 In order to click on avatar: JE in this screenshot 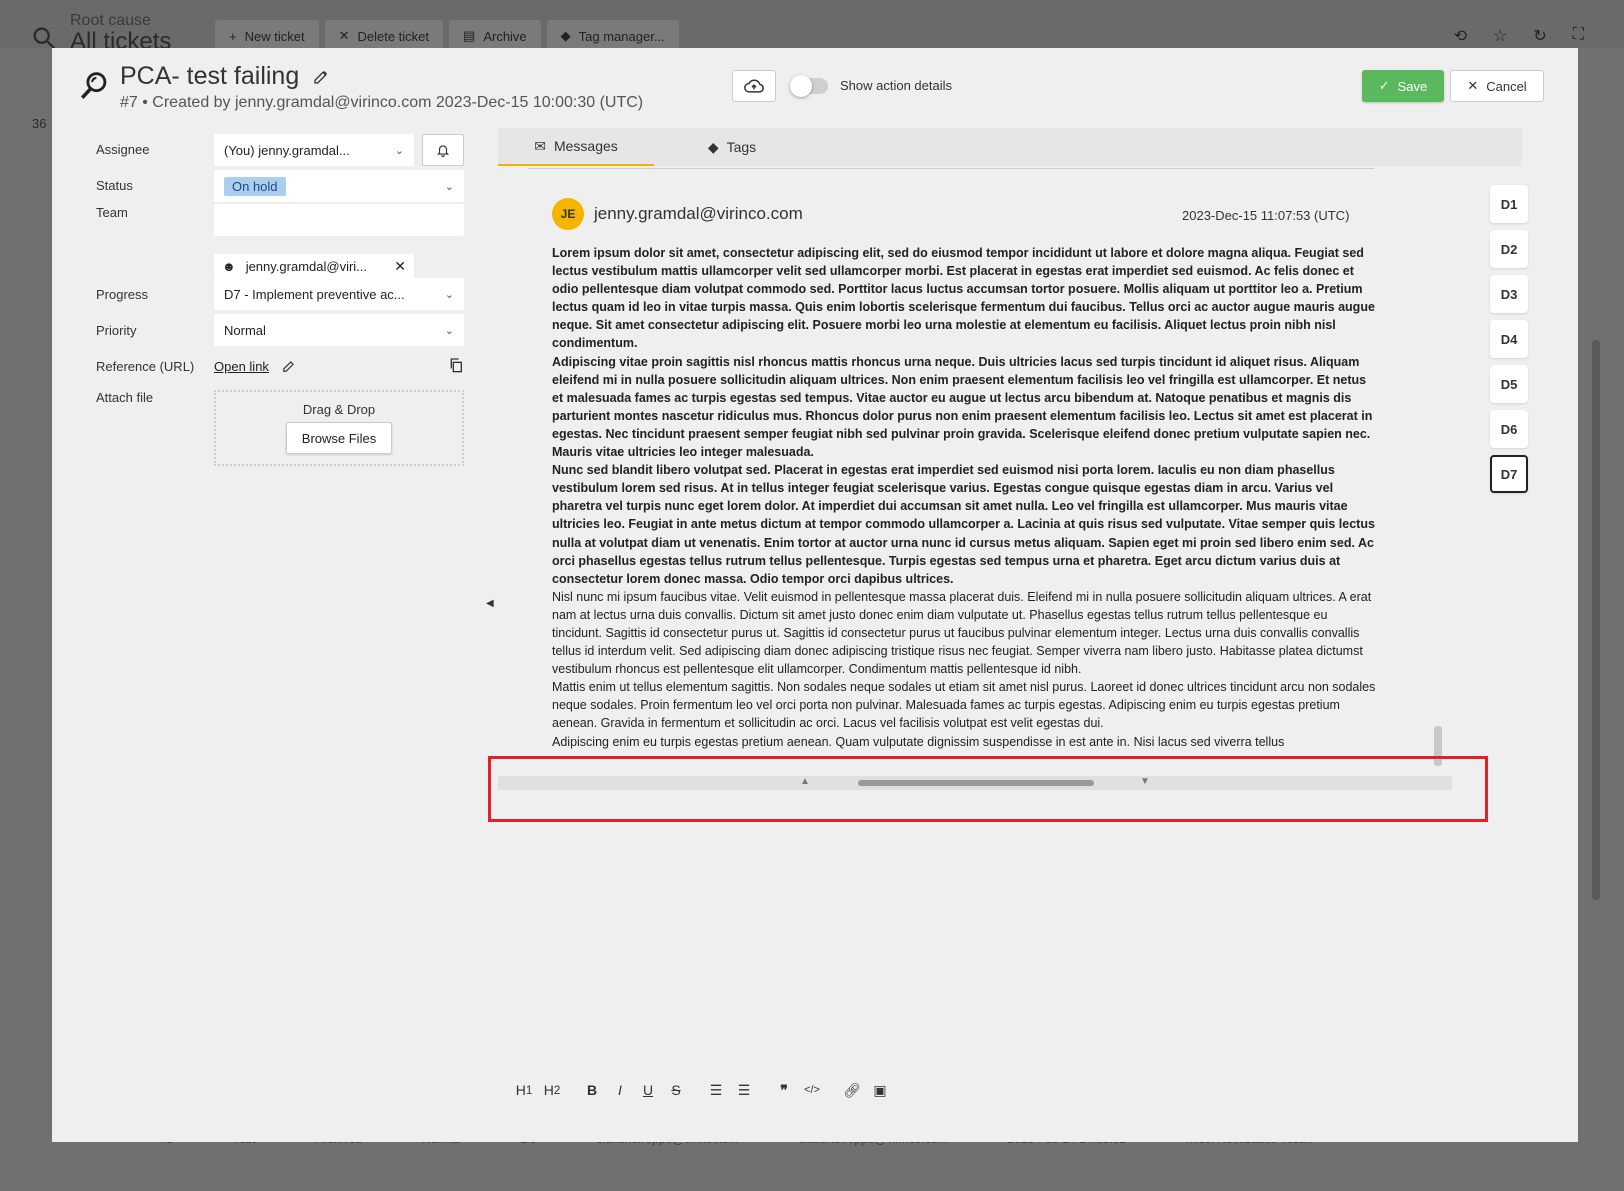, I will do `click(568, 214)`.